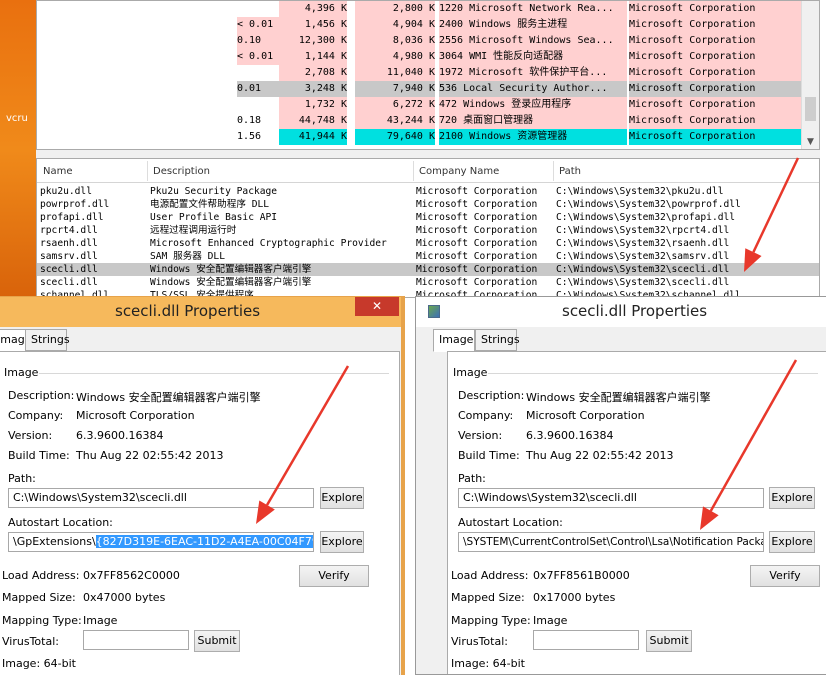  I want to click on company-label: Company:, so click(36, 415).